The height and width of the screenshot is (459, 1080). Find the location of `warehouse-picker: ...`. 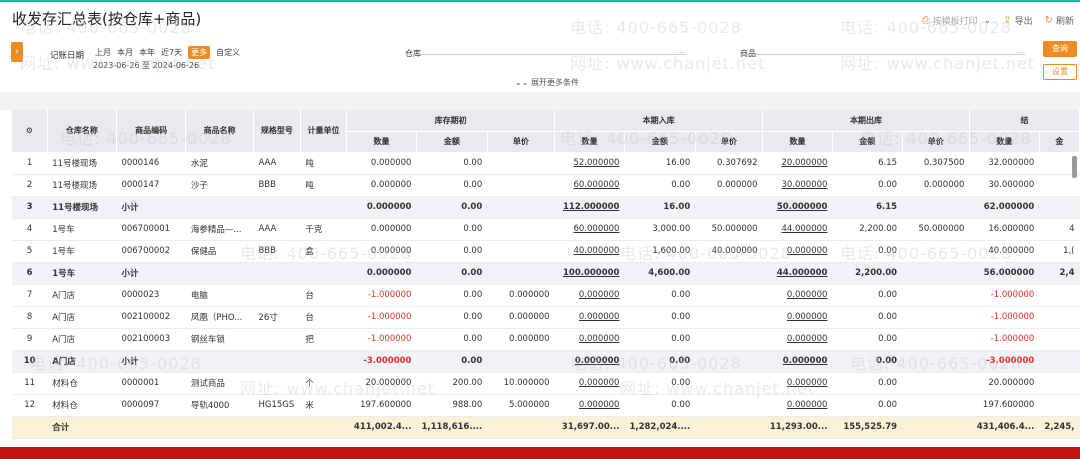

warehouse-picker: ... is located at coordinates (681, 50).